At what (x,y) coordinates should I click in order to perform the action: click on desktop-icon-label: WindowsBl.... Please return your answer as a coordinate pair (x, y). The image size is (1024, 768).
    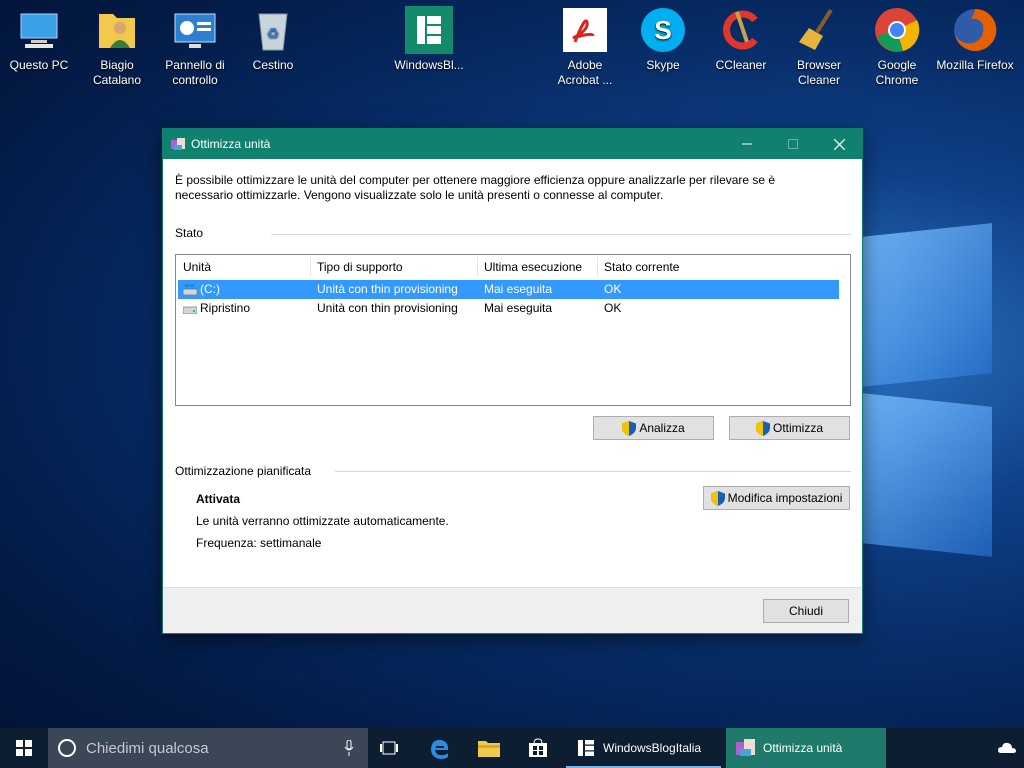
    Looking at the image, I should click on (429, 65).